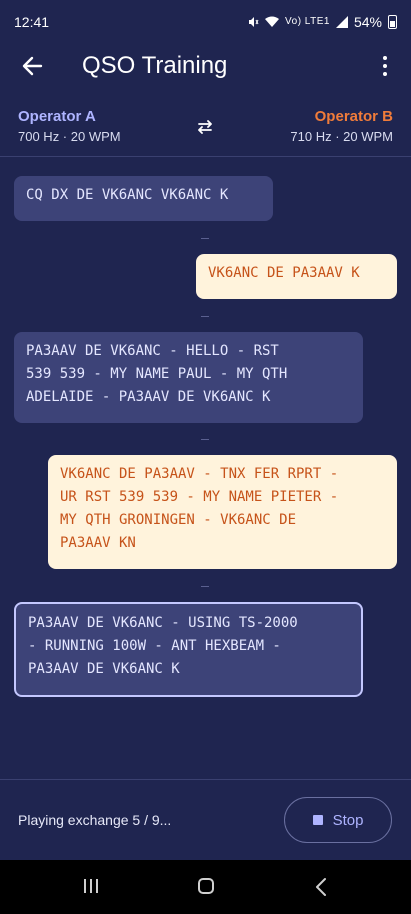 The width and height of the screenshot is (411, 914). I want to click on battery-level: 54%, so click(367, 22).